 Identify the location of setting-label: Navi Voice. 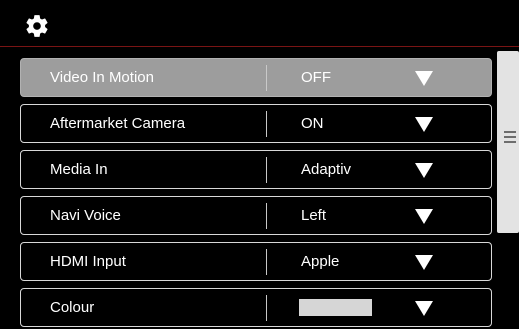
(85, 215).